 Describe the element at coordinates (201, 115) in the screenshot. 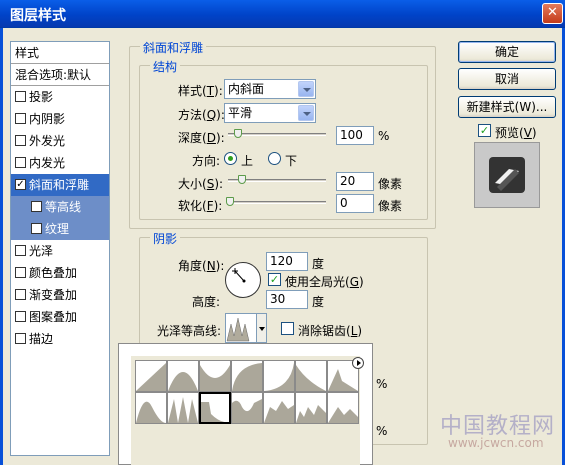

I see `technique-label: 方法(Q):` at that location.